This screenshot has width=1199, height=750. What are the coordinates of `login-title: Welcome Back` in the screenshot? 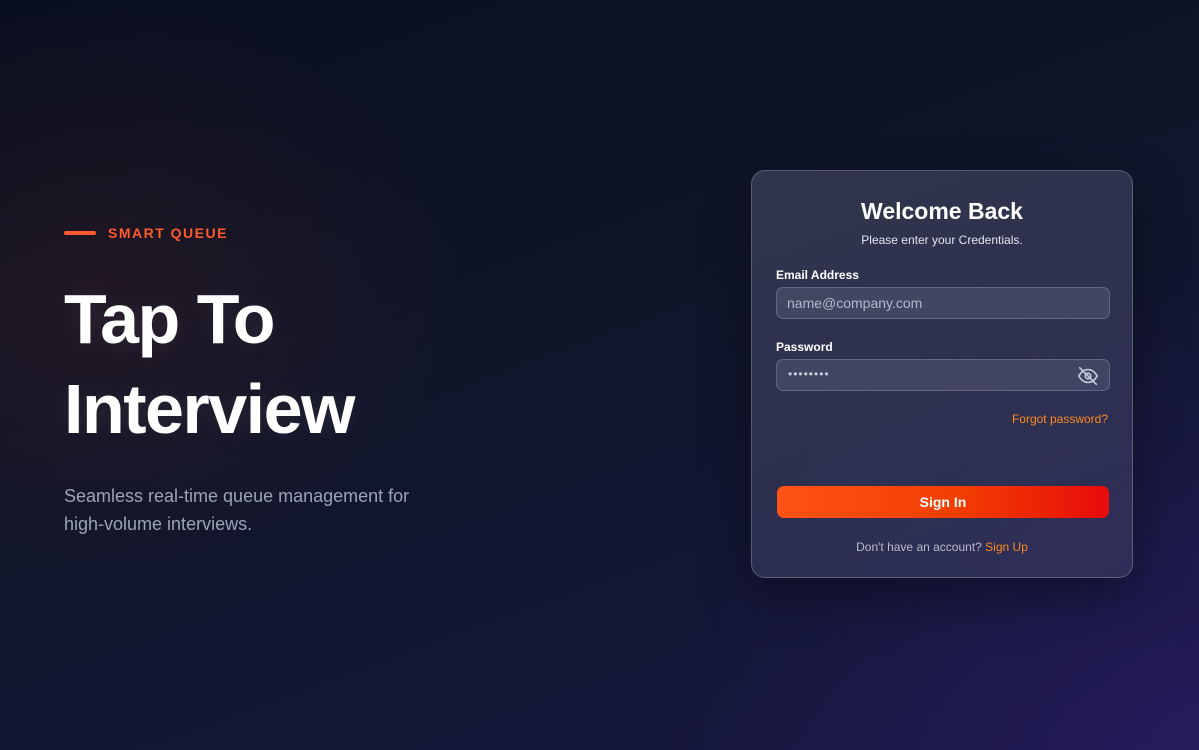 It's located at (942, 211).